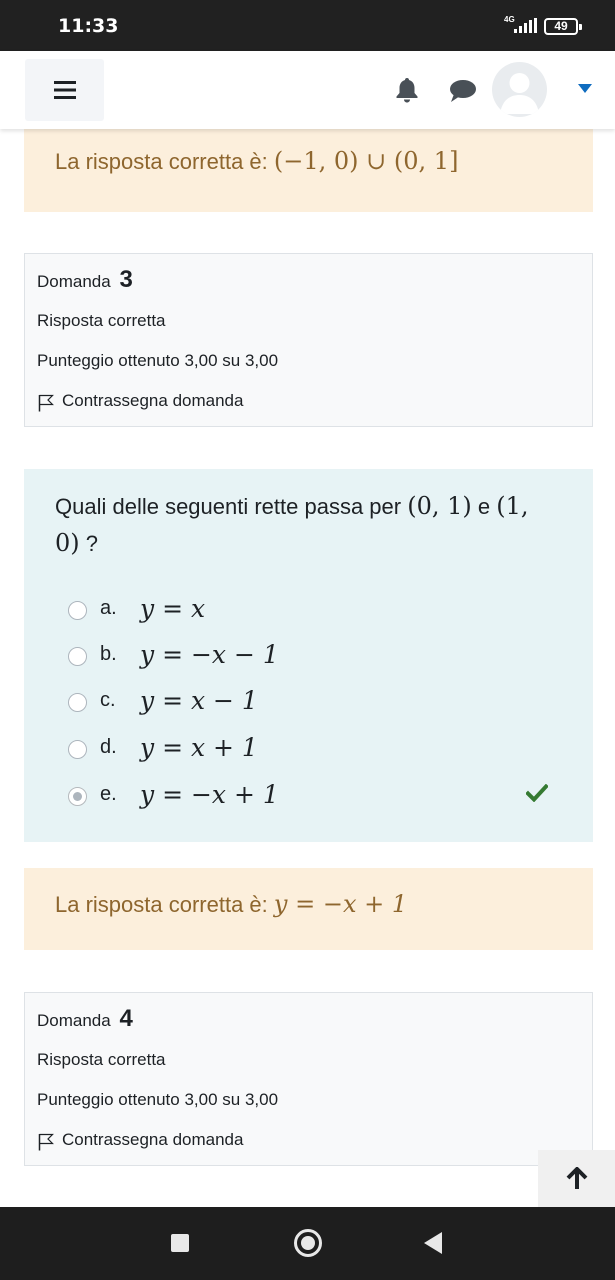 The image size is (615, 1280). I want to click on option-letter: c., so click(108, 700).